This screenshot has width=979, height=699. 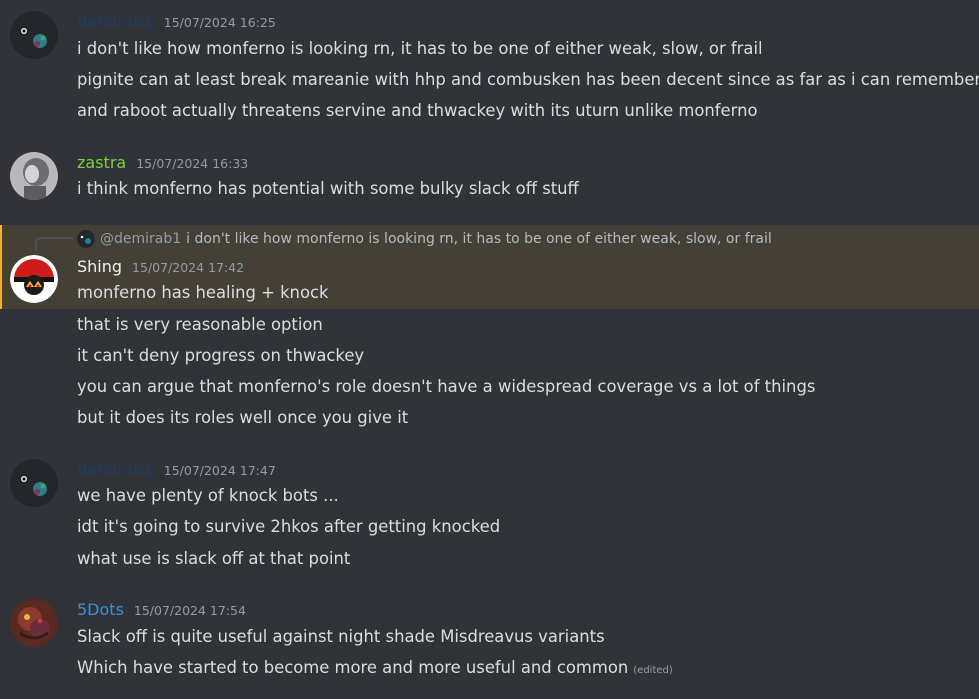 I want to click on message-text: that is very reasonable option, so click(x=200, y=324).